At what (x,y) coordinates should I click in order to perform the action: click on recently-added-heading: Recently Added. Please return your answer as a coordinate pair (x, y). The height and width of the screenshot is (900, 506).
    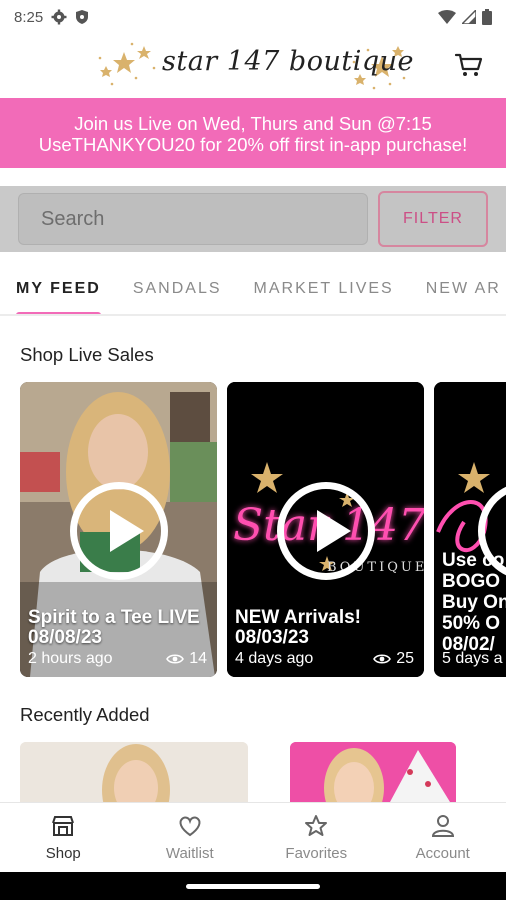
    Looking at the image, I should click on (85, 714).